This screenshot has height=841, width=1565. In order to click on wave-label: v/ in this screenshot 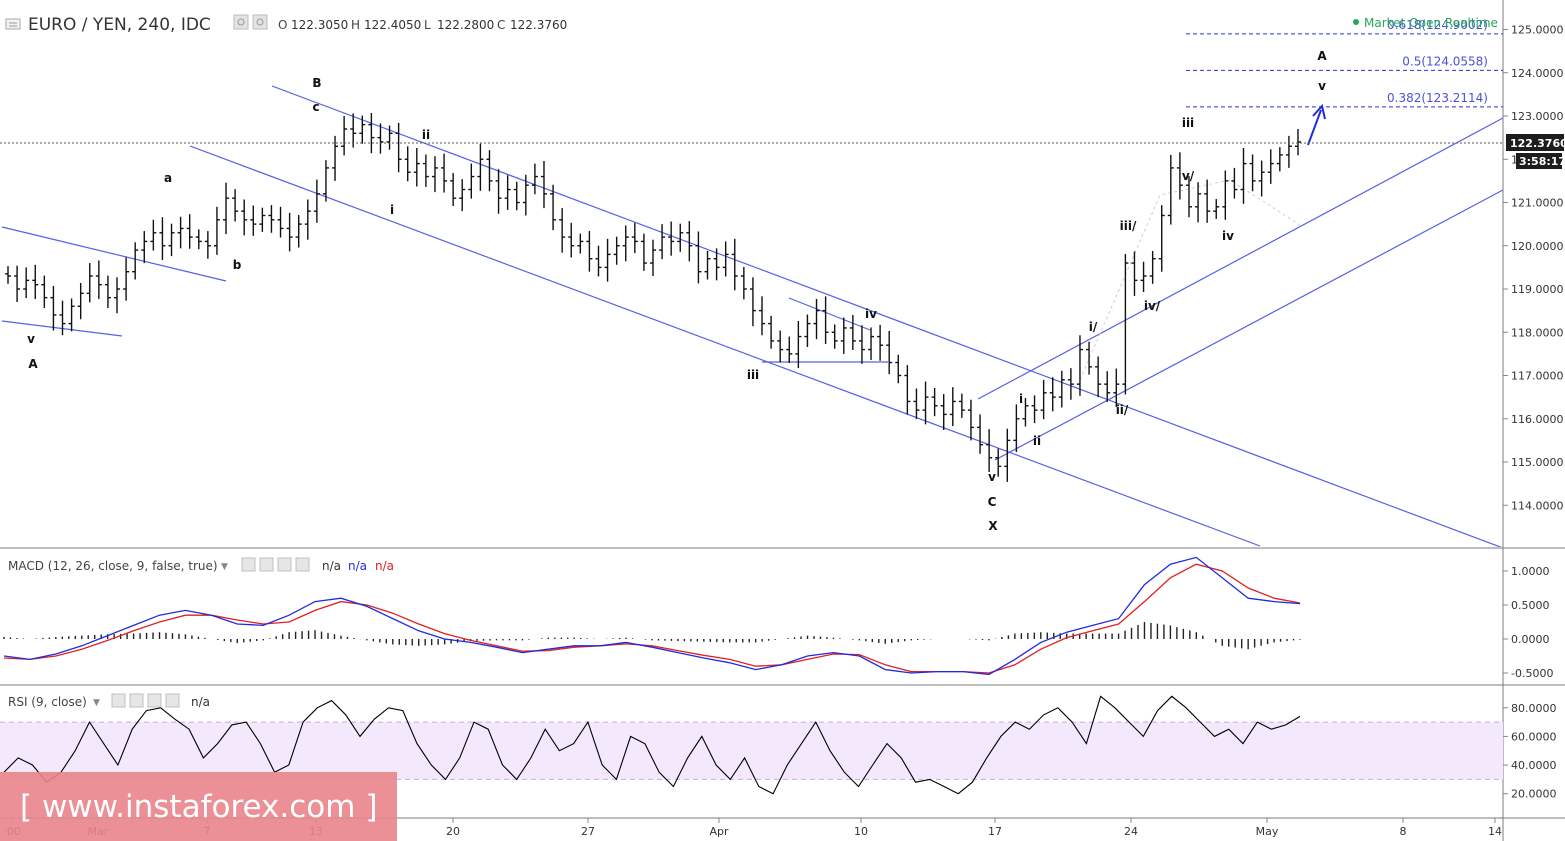, I will do `click(1188, 176)`.